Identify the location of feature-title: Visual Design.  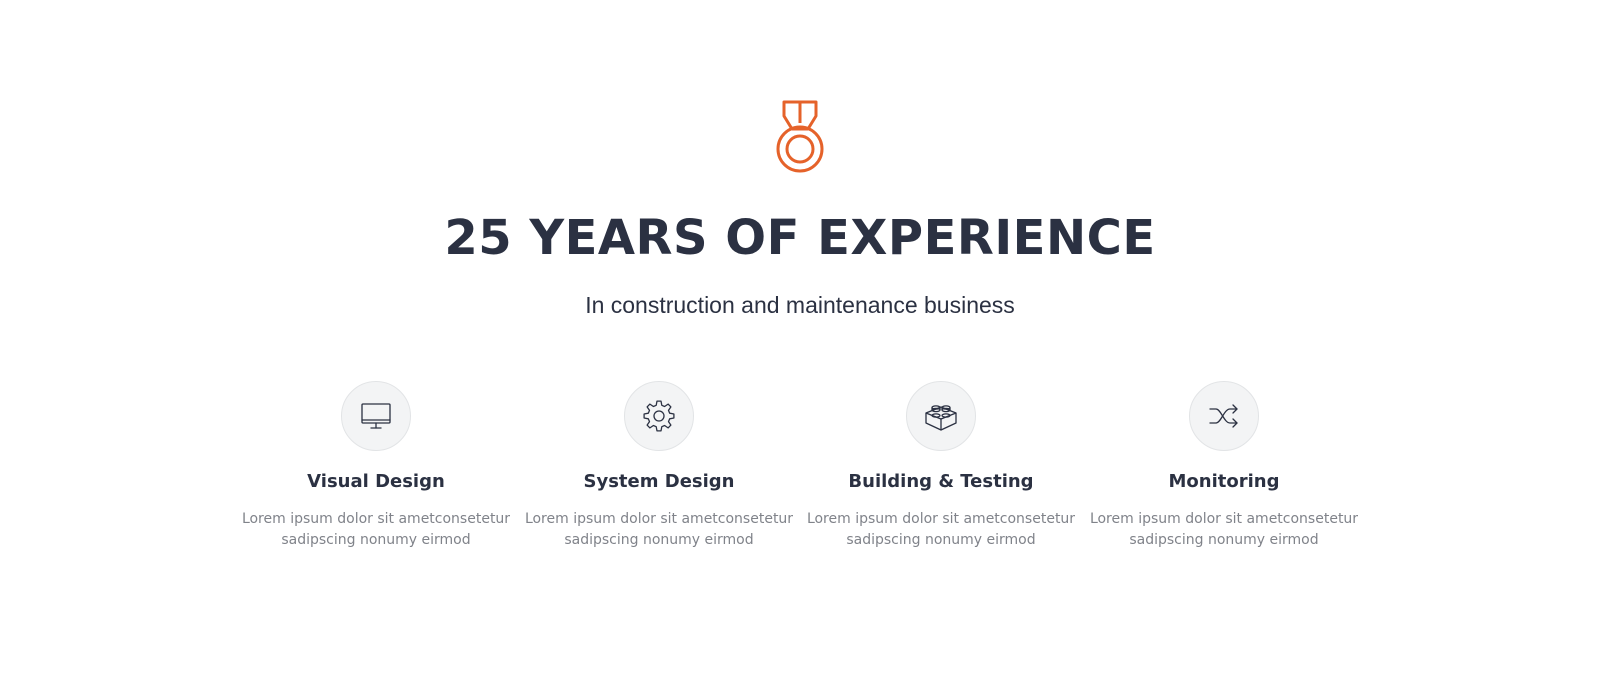
(376, 481).